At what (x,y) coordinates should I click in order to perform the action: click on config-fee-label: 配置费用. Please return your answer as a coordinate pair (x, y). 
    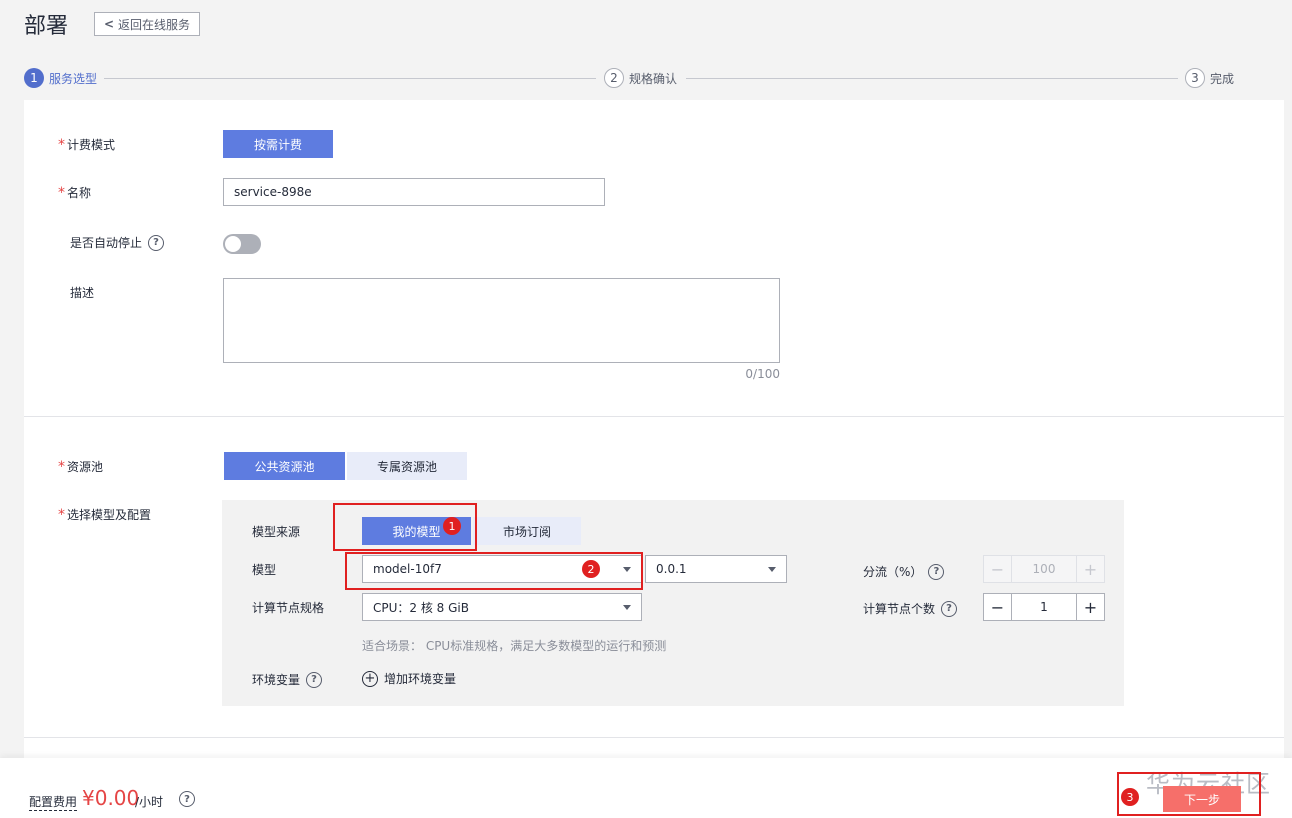
    Looking at the image, I should click on (53, 802).